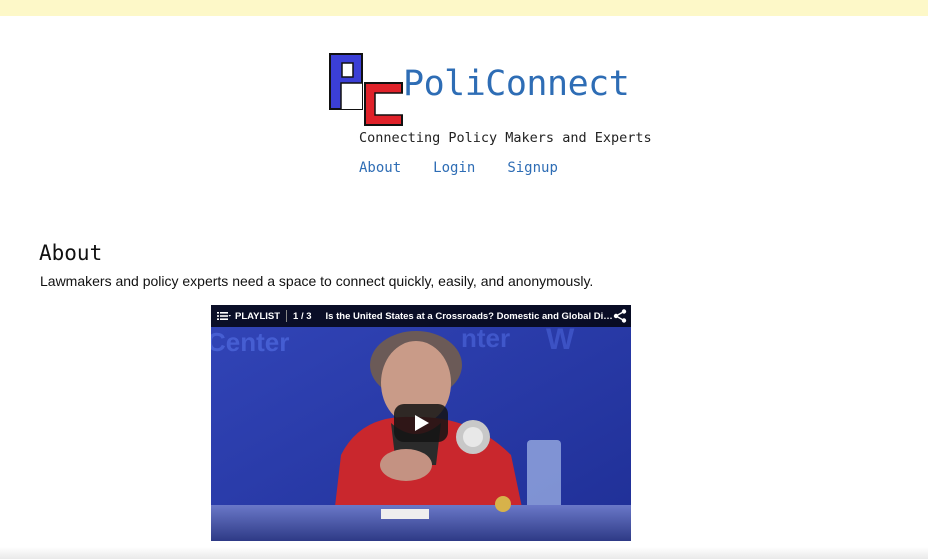 This screenshot has width=928, height=559. I want to click on playlist-counter: 1 / 3, so click(302, 316).